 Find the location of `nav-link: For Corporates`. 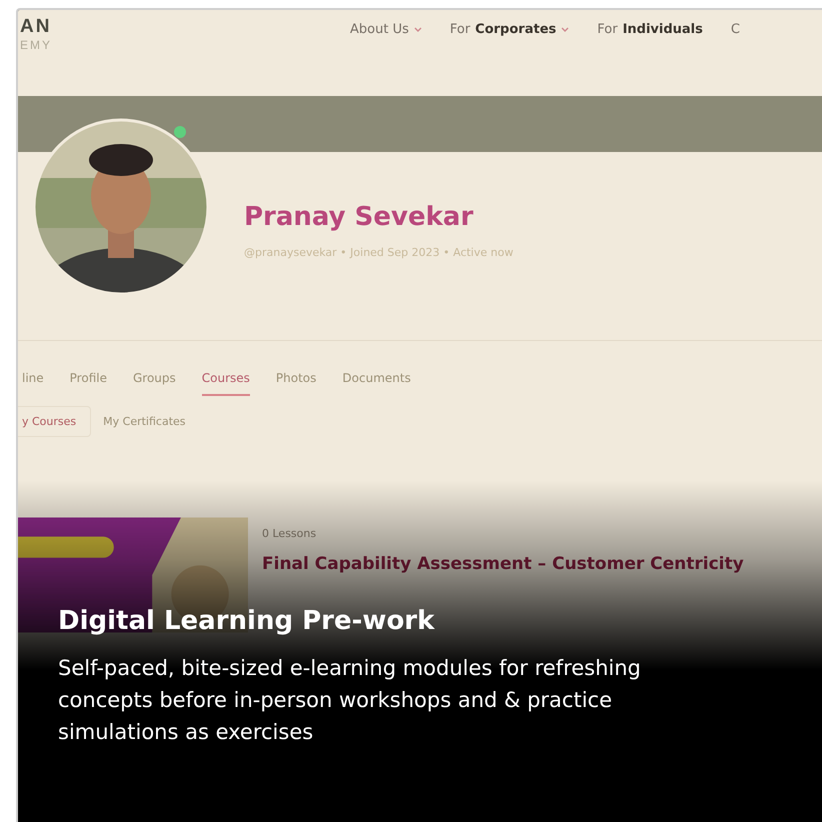

nav-link: For Corporates is located at coordinates (510, 29).